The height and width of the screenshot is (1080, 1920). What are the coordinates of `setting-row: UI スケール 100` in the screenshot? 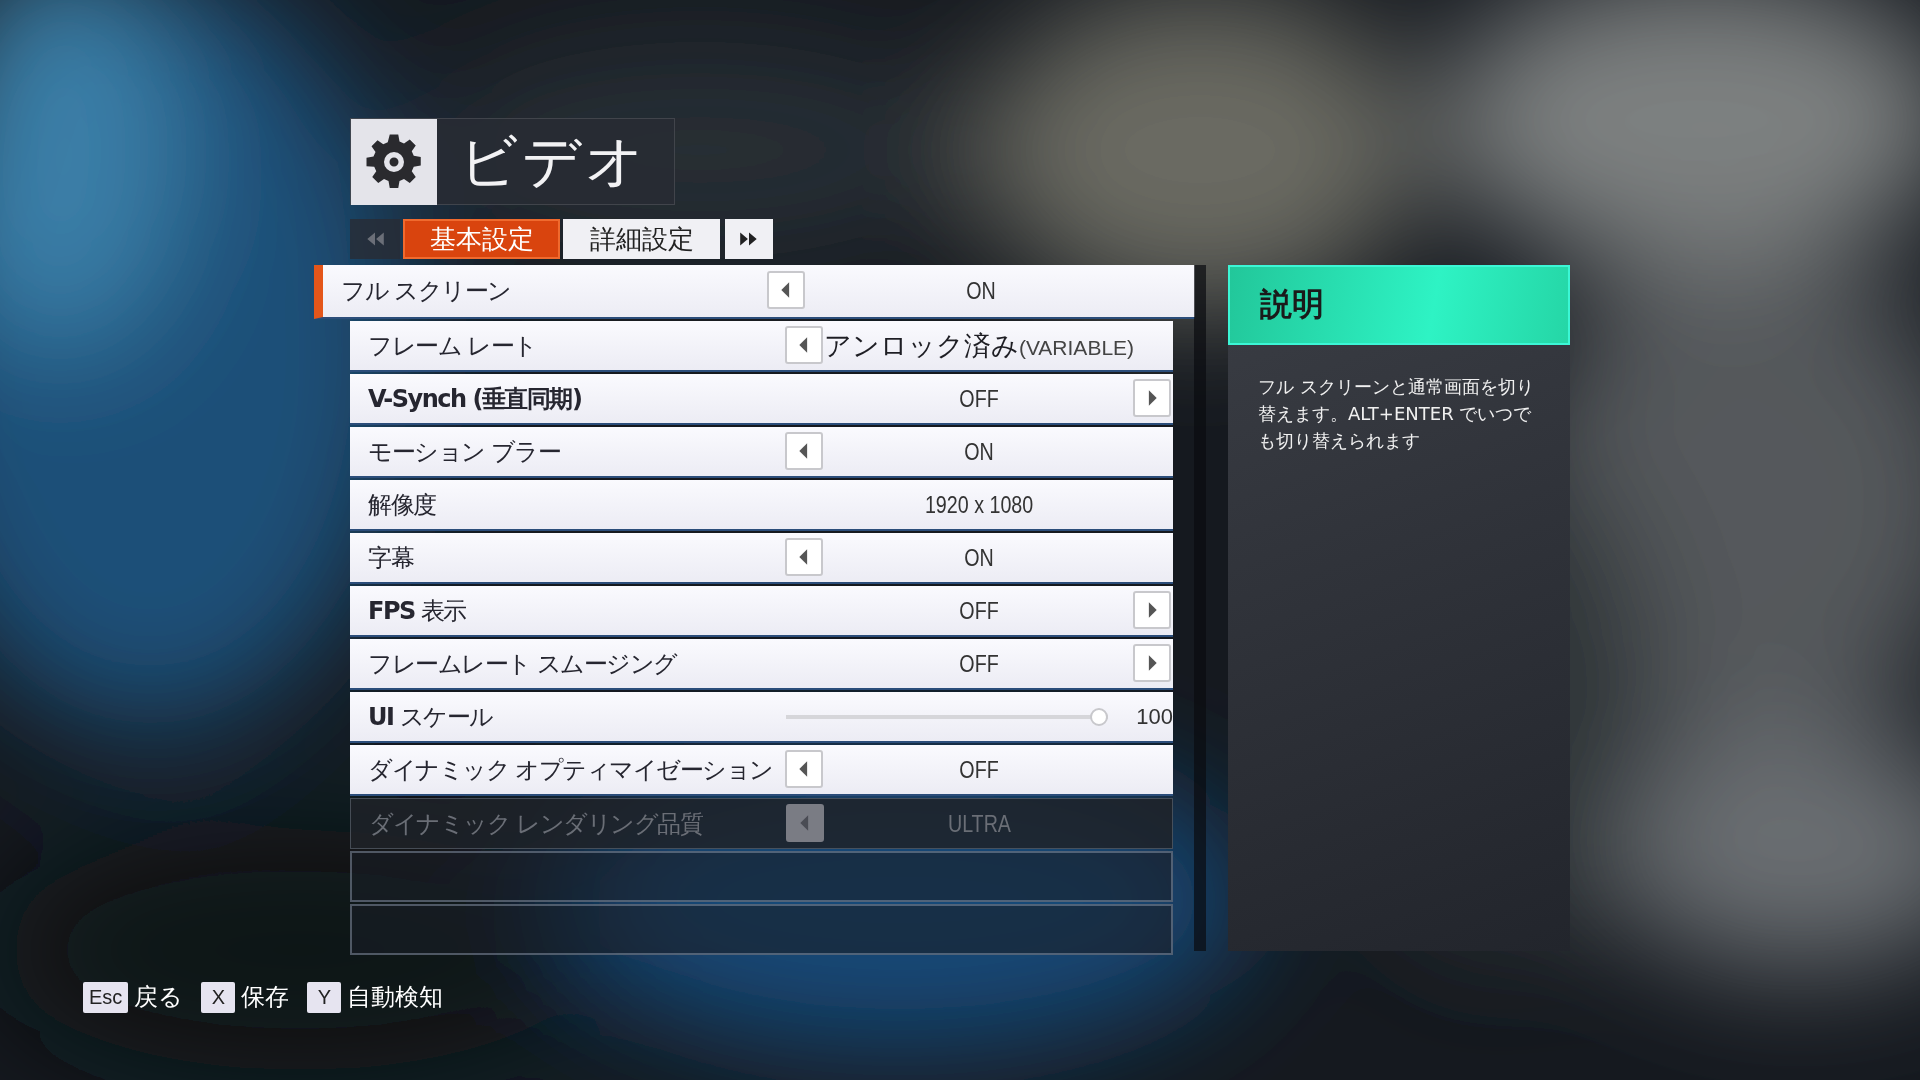 It's located at (761, 717).